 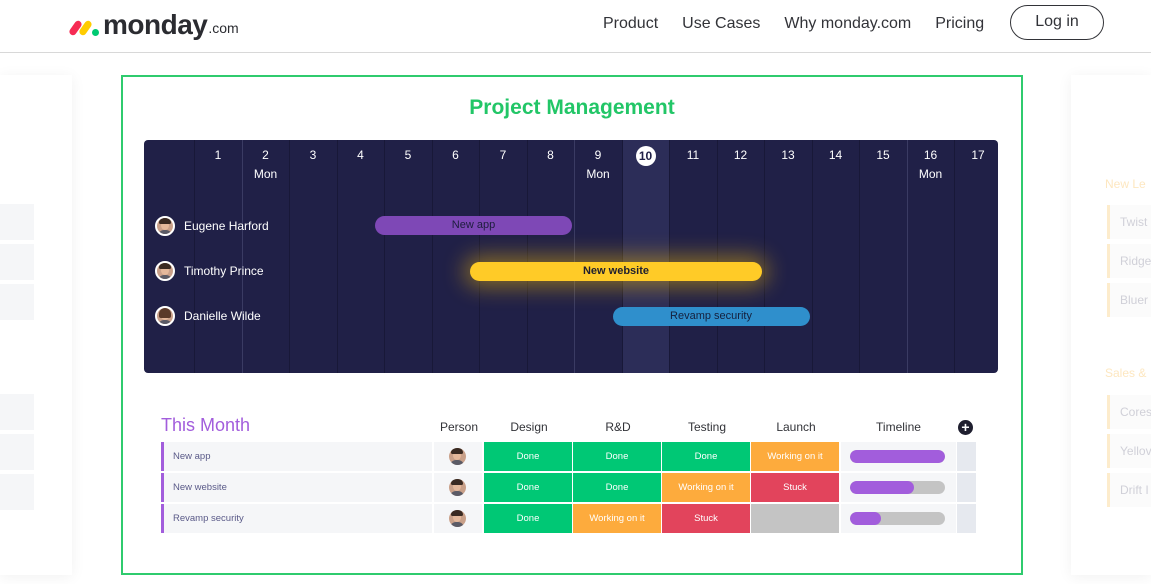 I want to click on gantt-task-bar: Revamp security, so click(x=711, y=316).